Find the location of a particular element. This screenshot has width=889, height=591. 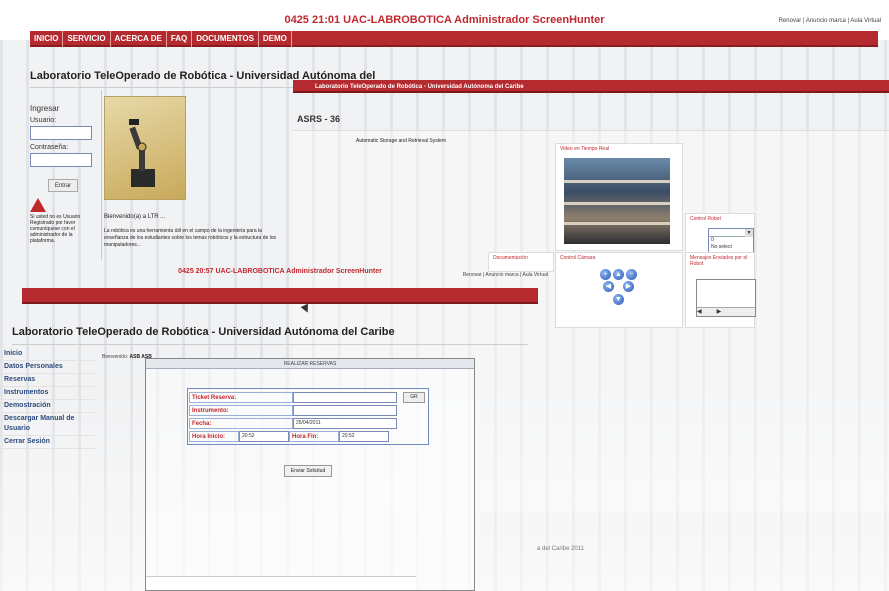

zoom-in-icon: + is located at coordinates (605, 274).